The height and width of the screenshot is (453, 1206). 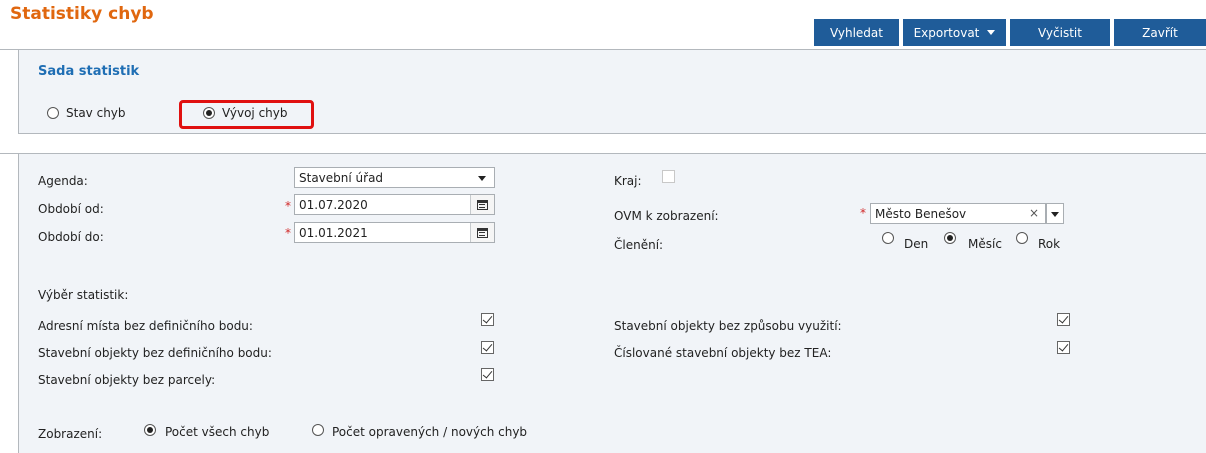 What do you see at coordinates (89, 71) in the screenshot?
I see `section-title: Sada statistik` at bounding box center [89, 71].